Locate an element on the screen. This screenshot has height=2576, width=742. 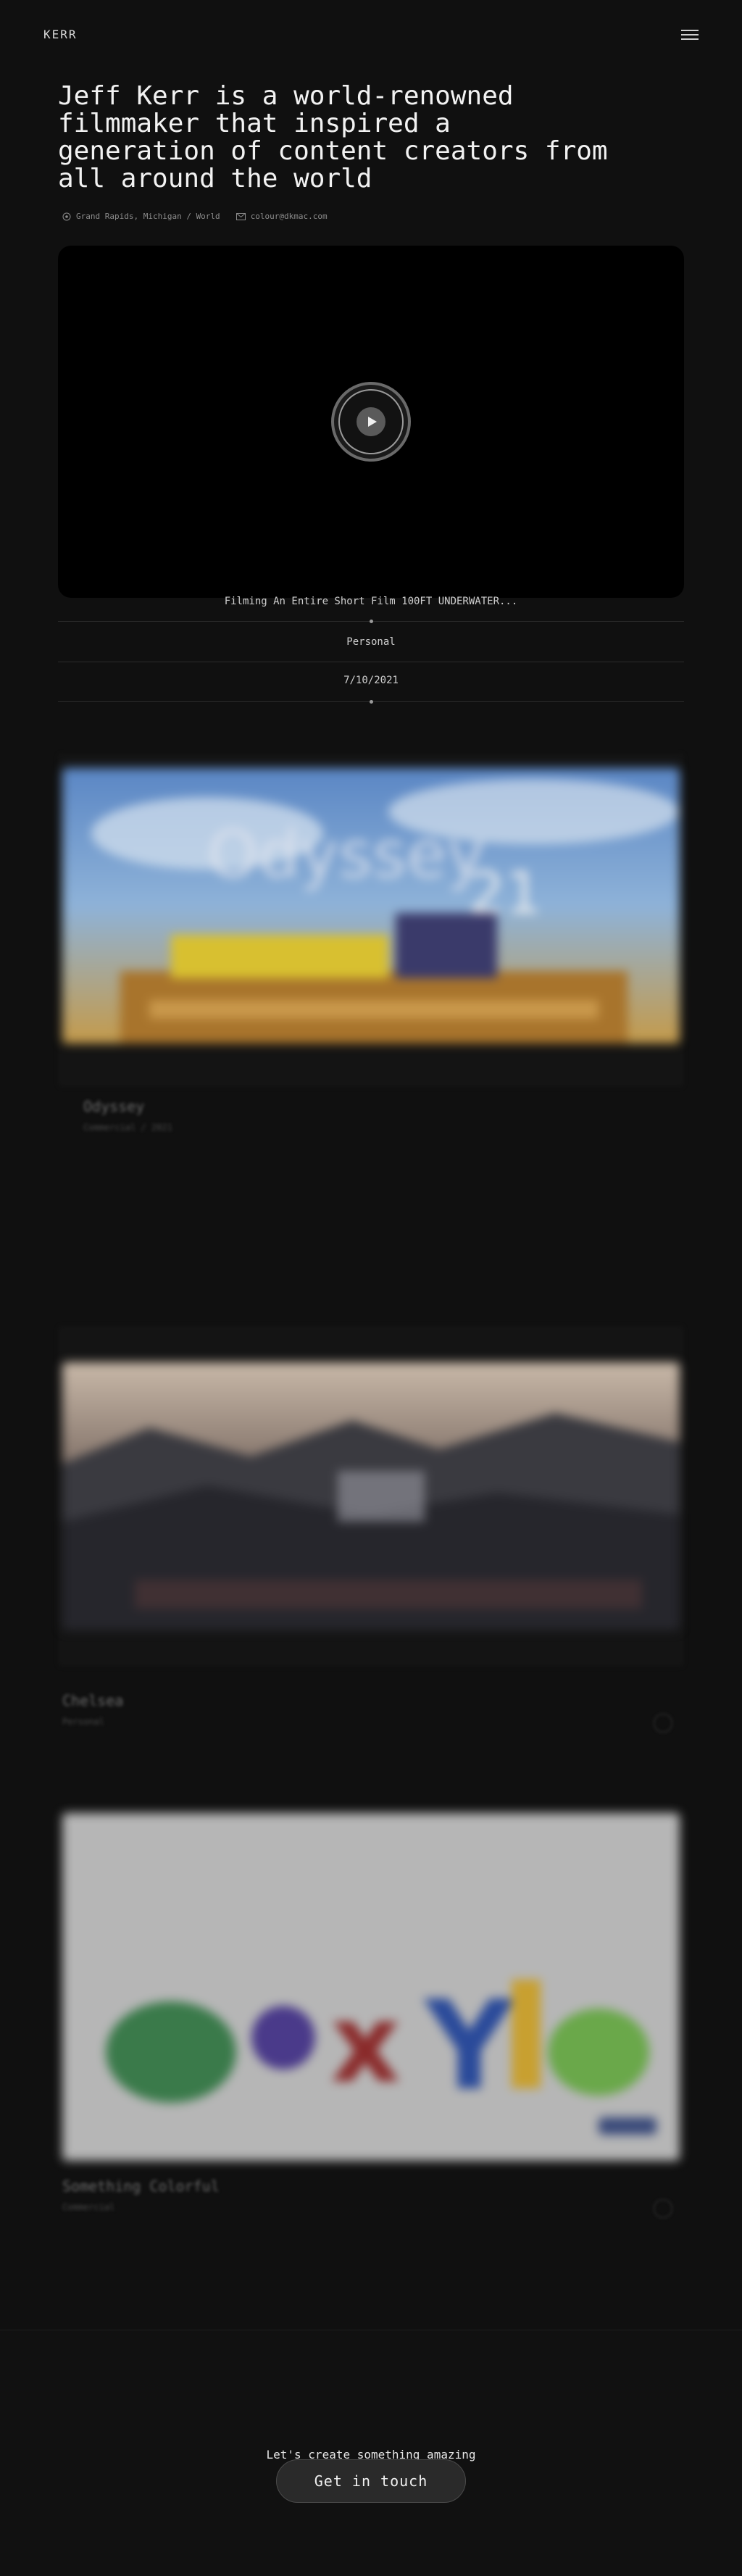
mail-icon is located at coordinates (240, 216).